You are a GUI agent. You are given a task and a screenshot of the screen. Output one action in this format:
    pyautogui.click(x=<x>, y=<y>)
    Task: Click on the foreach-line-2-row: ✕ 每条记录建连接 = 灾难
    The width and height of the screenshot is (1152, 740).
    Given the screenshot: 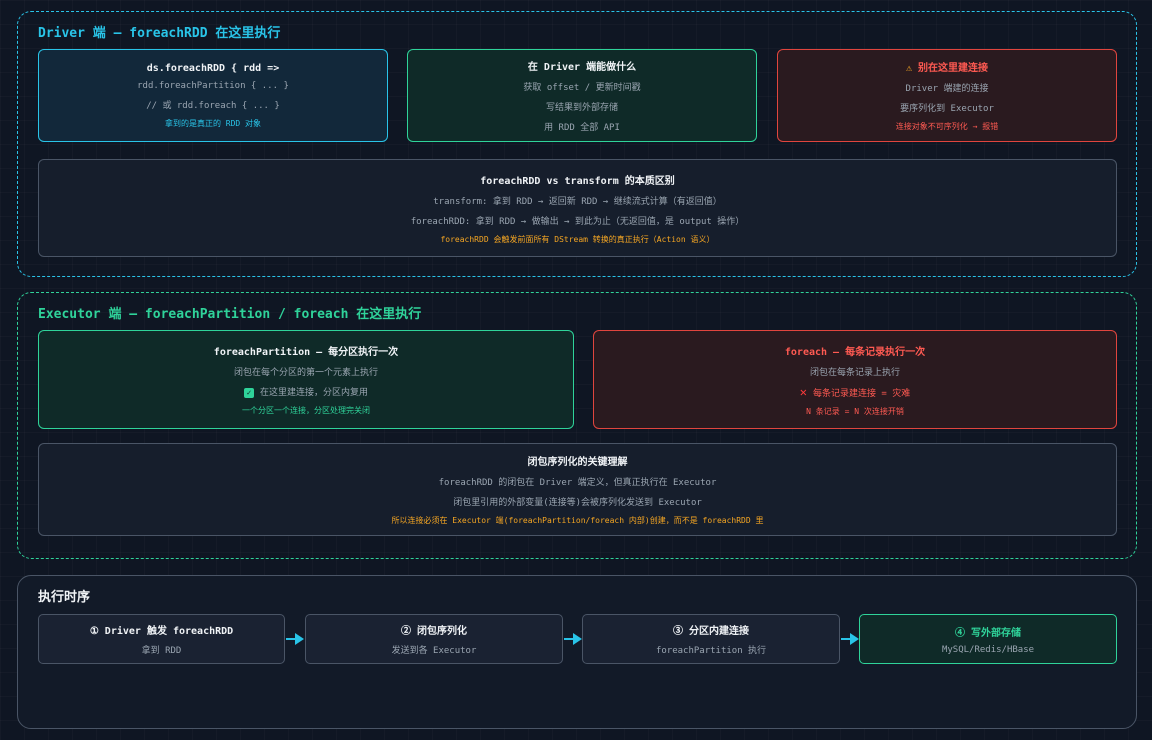 What is the action you would take?
    pyautogui.click(x=855, y=392)
    